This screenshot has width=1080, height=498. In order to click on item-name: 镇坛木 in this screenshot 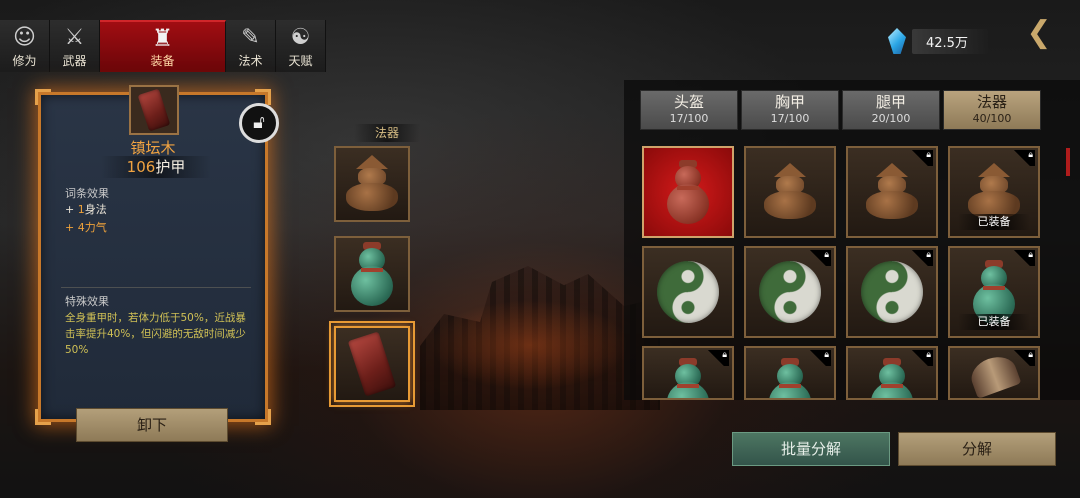, I will do `click(153, 148)`.